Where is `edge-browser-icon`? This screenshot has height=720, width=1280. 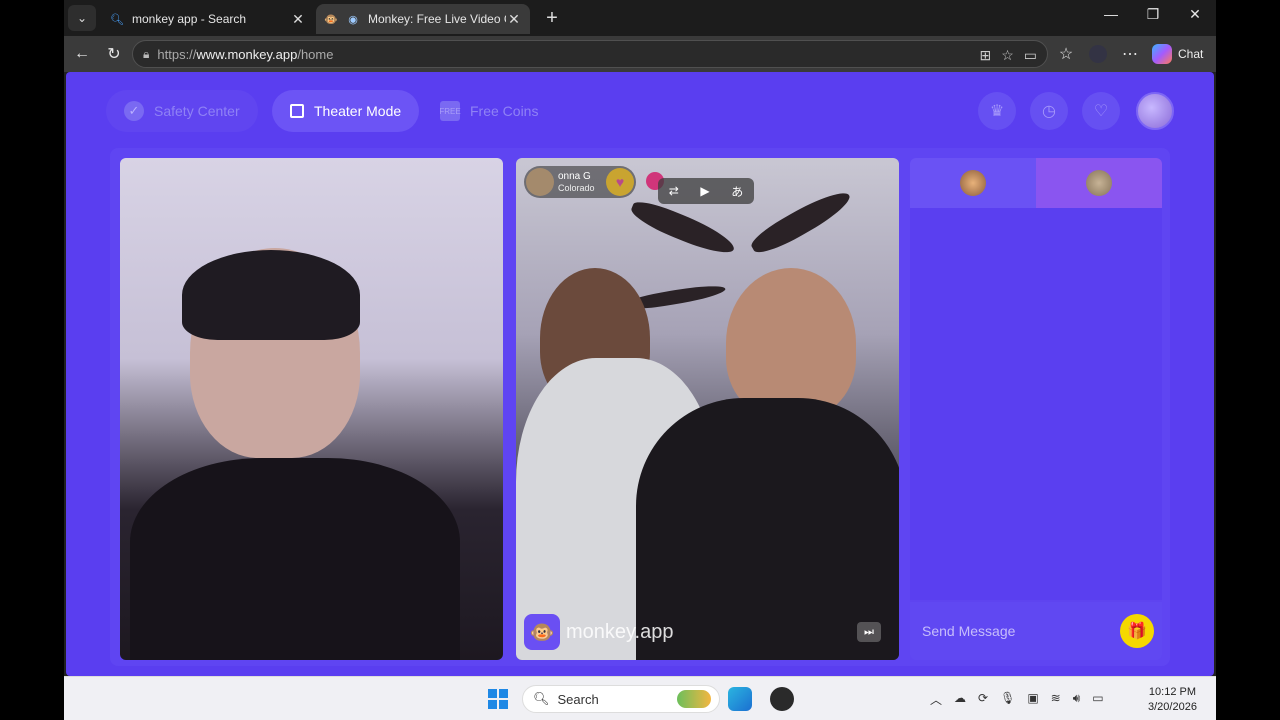
edge-browser-icon is located at coordinates (740, 699).